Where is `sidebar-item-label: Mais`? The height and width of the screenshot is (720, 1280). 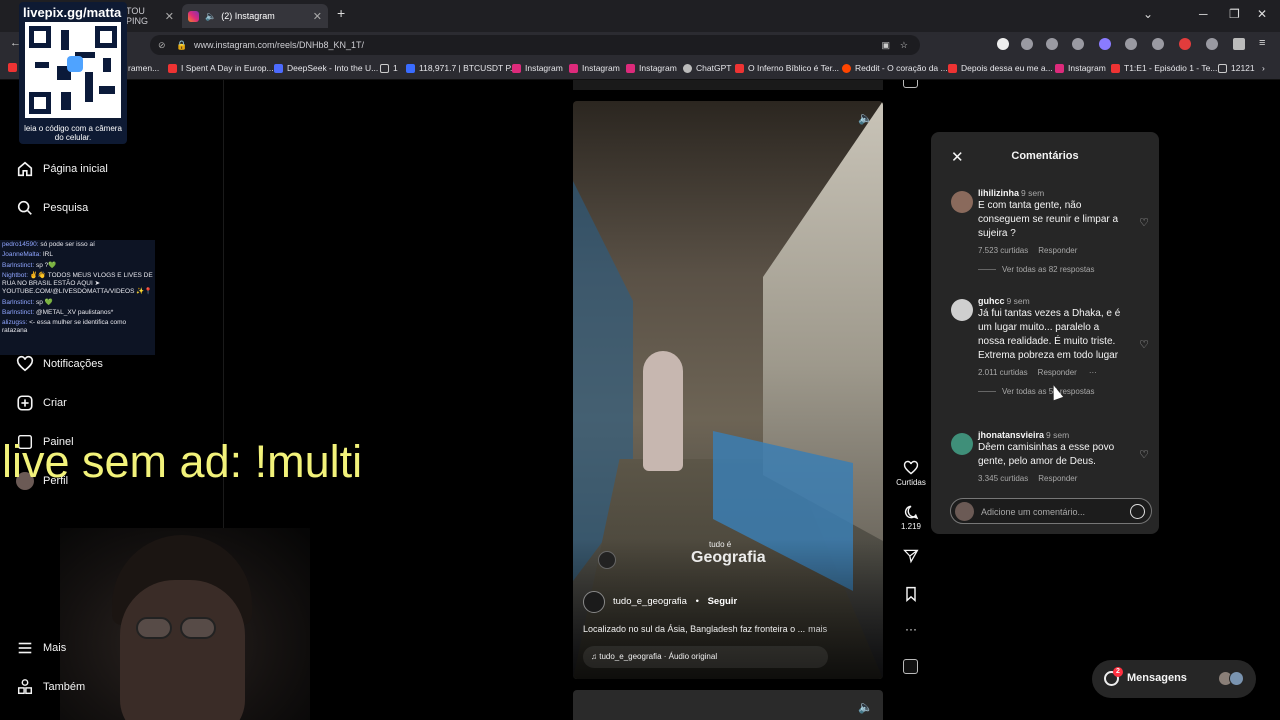 sidebar-item-label: Mais is located at coordinates (55, 648).